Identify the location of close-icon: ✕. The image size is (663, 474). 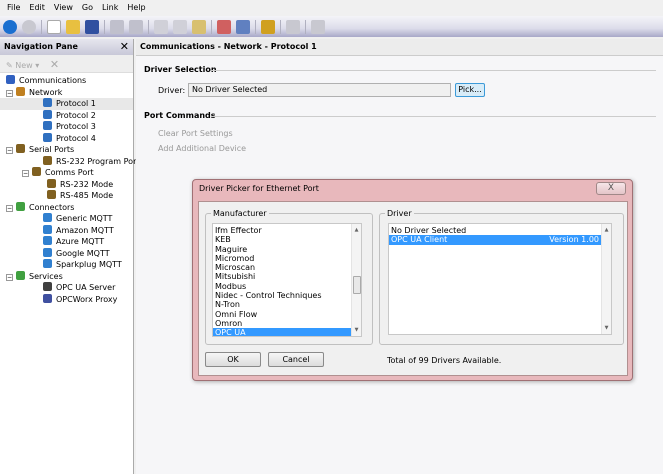
(124, 46).